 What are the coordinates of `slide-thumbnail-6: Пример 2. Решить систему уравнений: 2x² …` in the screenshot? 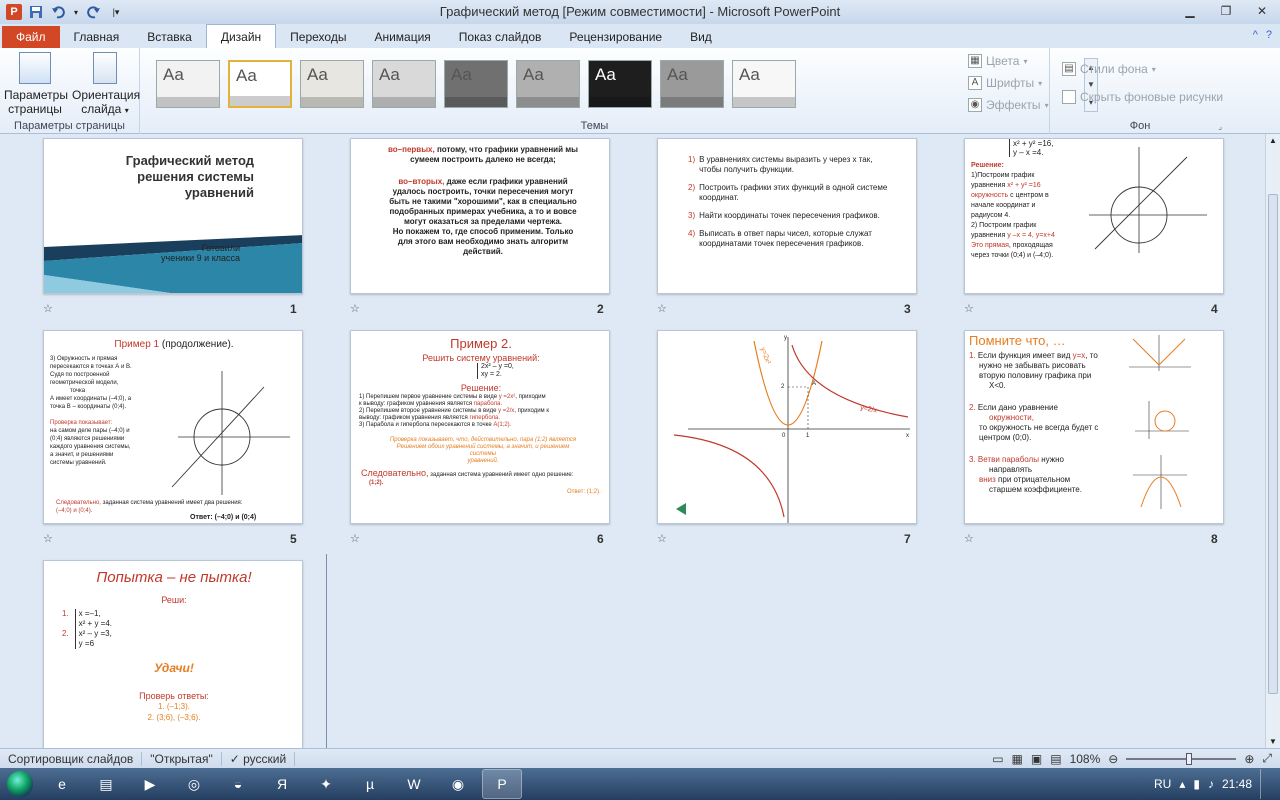 It's located at (480, 427).